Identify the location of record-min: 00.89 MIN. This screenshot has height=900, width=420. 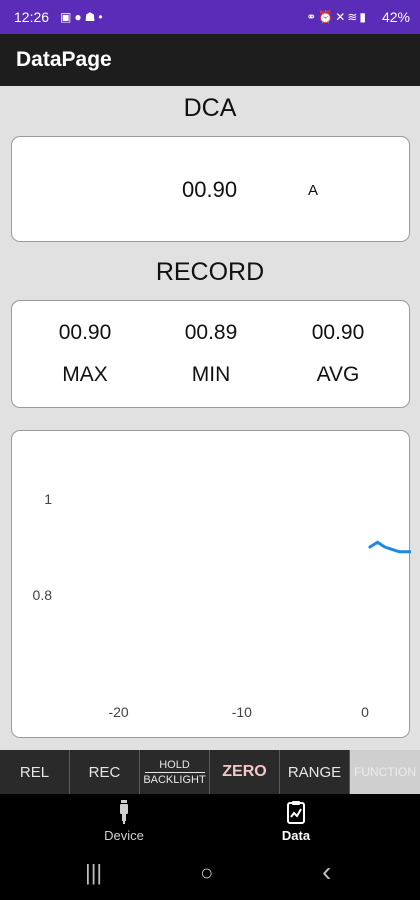
(211, 354).